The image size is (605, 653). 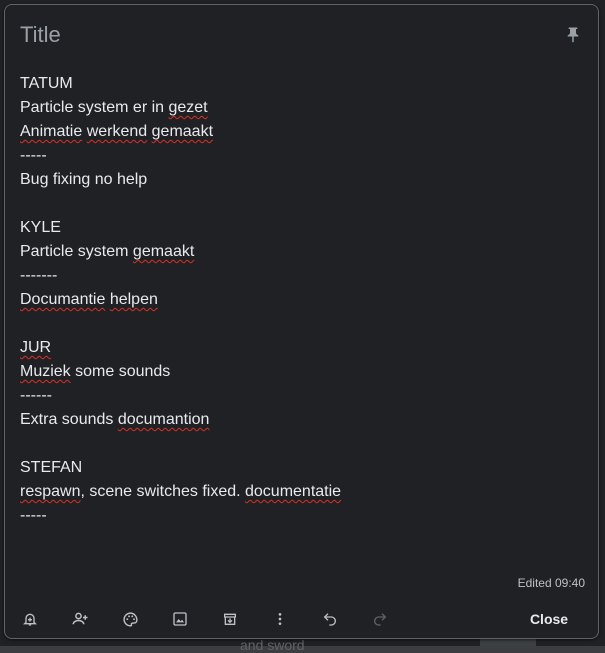 What do you see at coordinates (300, 372) in the screenshot?
I see `note-line: Muziek some sounds` at bounding box center [300, 372].